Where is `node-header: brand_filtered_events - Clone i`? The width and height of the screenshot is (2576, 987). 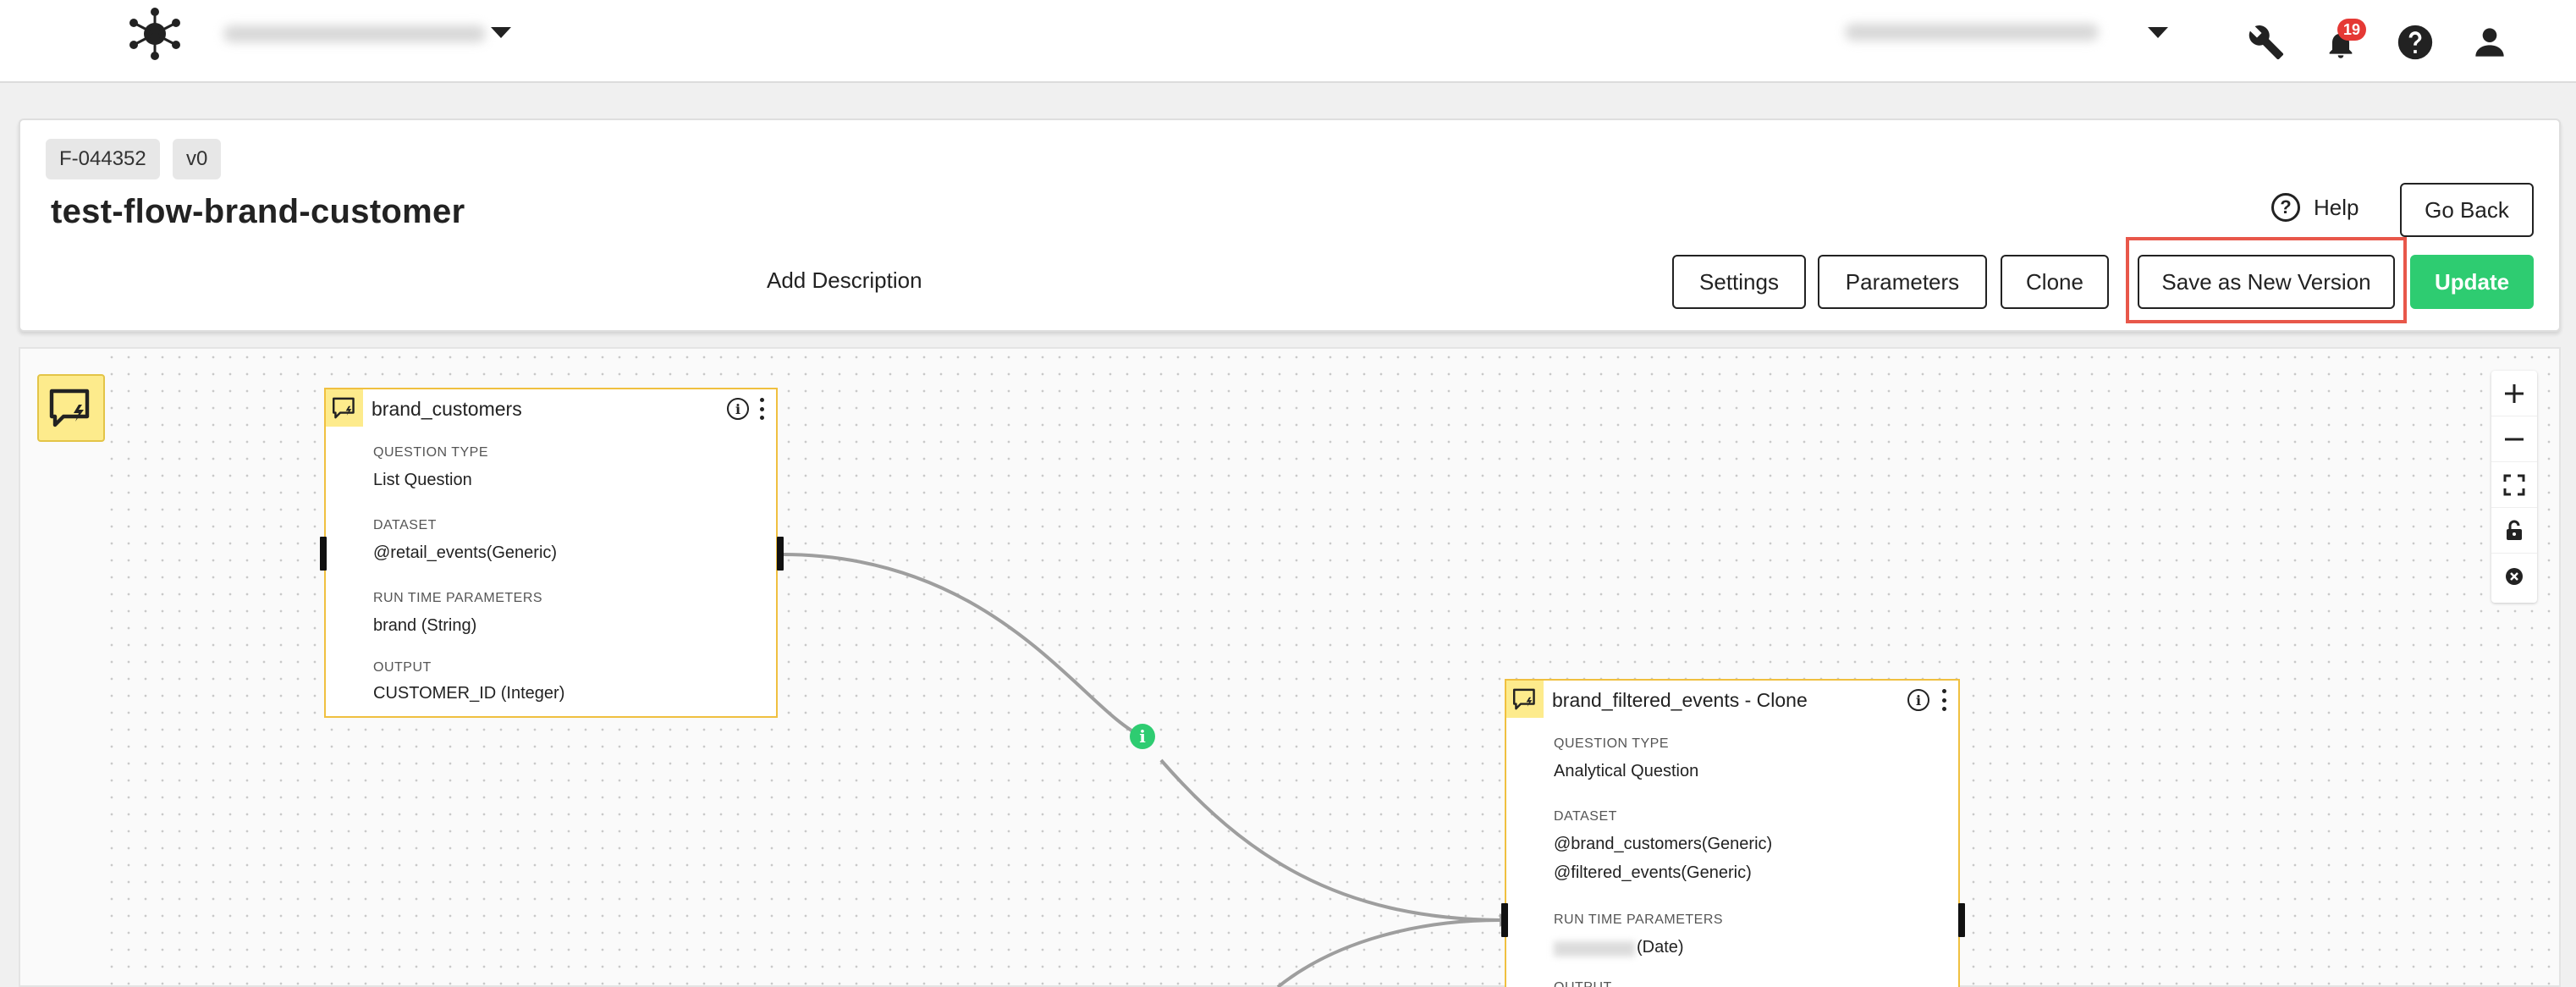
node-header: brand_filtered_events - Clone i is located at coordinates (1732, 702).